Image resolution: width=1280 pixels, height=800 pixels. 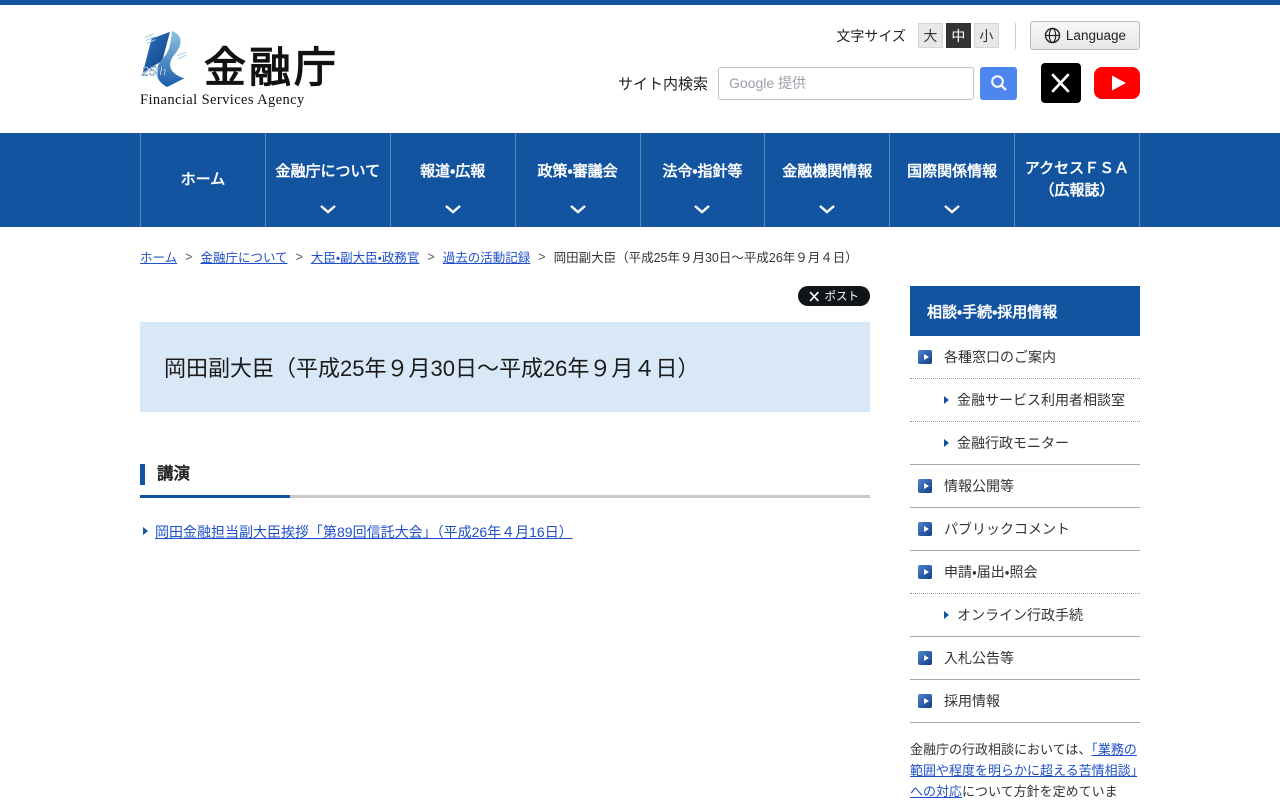 What do you see at coordinates (1001, 749) in the screenshot?
I see `sidebar-note-text: 金融庁の行政相談においては、` at bounding box center [1001, 749].